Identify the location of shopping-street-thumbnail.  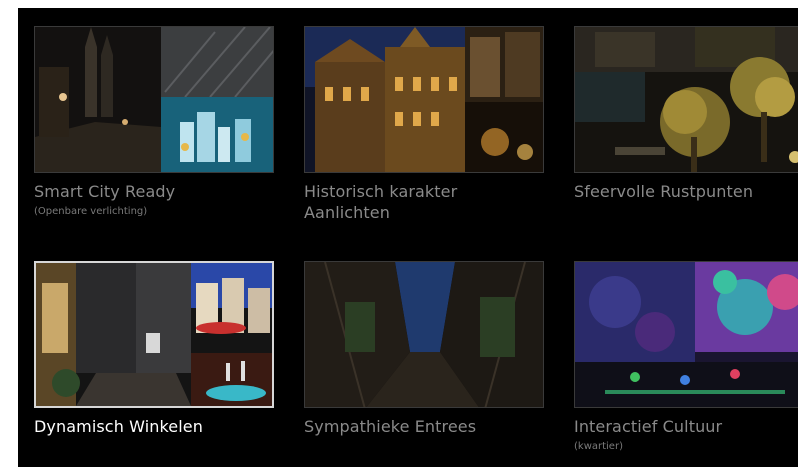
(154, 334).